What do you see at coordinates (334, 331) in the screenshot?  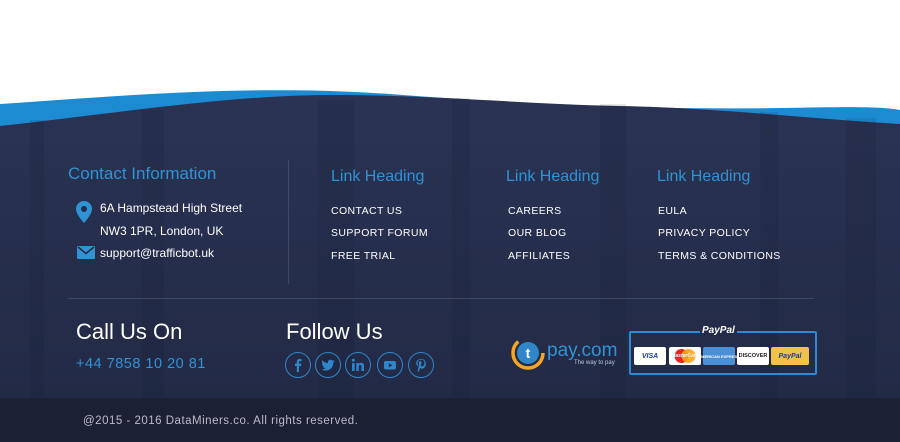 I see `follow-us-heading: Follow Us` at bounding box center [334, 331].